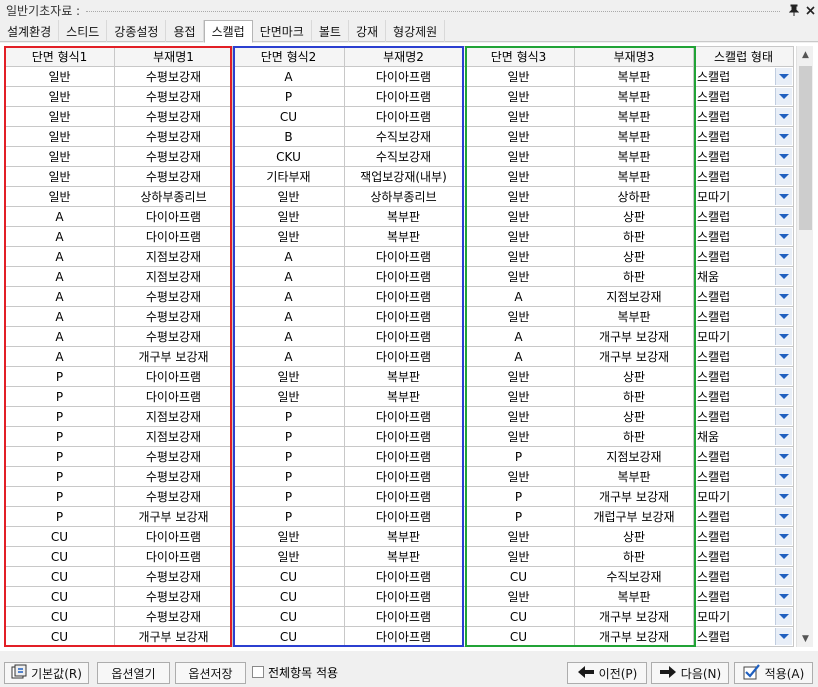 This screenshot has width=818, height=687. What do you see at coordinates (83, 31) in the screenshot?
I see `tab-1: 스티드` at bounding box center [83, 31].